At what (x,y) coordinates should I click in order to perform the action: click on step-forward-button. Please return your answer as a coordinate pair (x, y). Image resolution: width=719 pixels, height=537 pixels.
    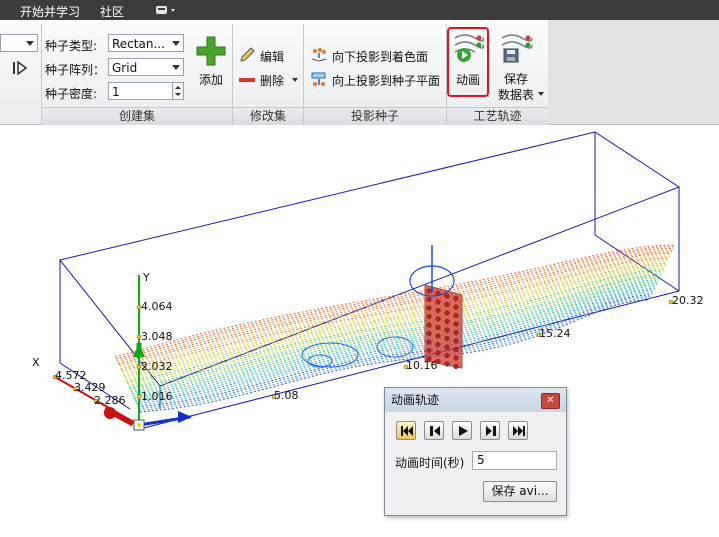
    Looking at the image, I should click on (490, 430).